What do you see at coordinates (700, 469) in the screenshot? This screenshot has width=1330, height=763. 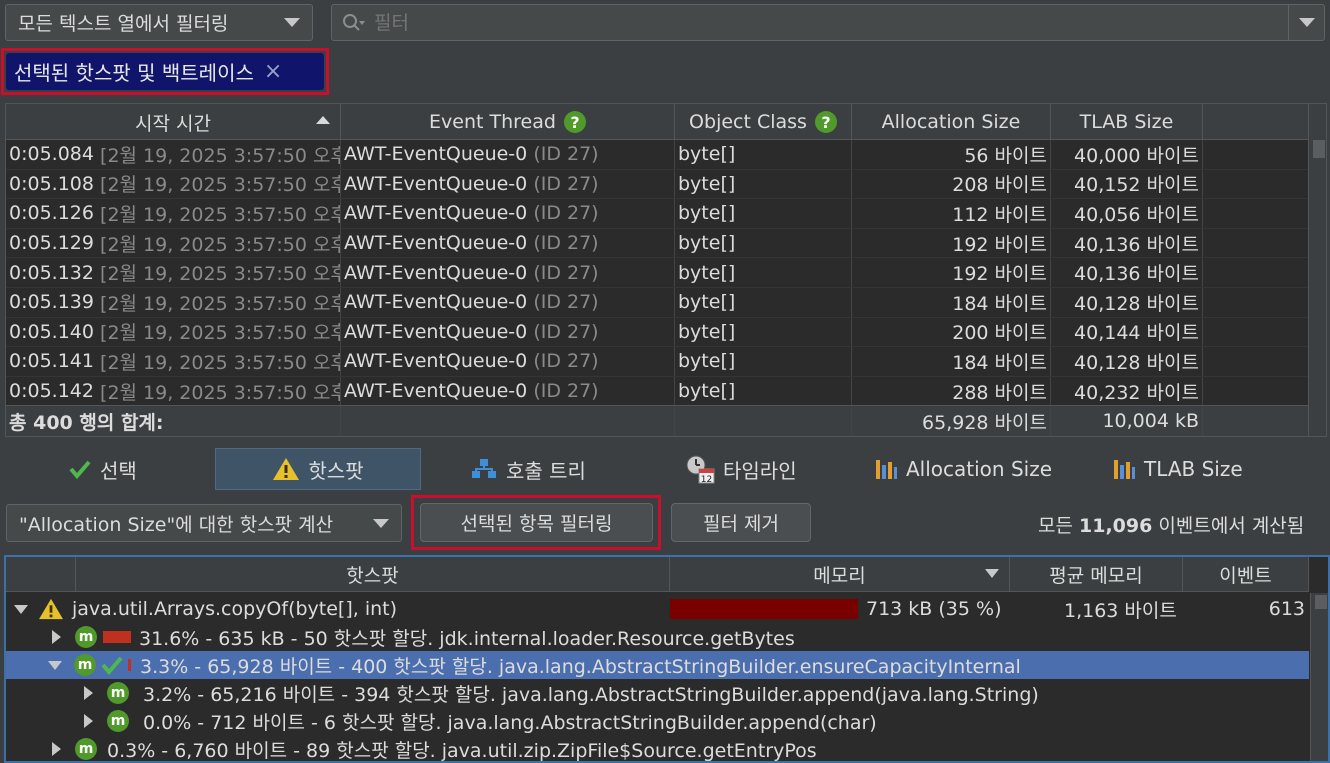 I see `timeline-icon: 12` at bounding box center [700, 469].